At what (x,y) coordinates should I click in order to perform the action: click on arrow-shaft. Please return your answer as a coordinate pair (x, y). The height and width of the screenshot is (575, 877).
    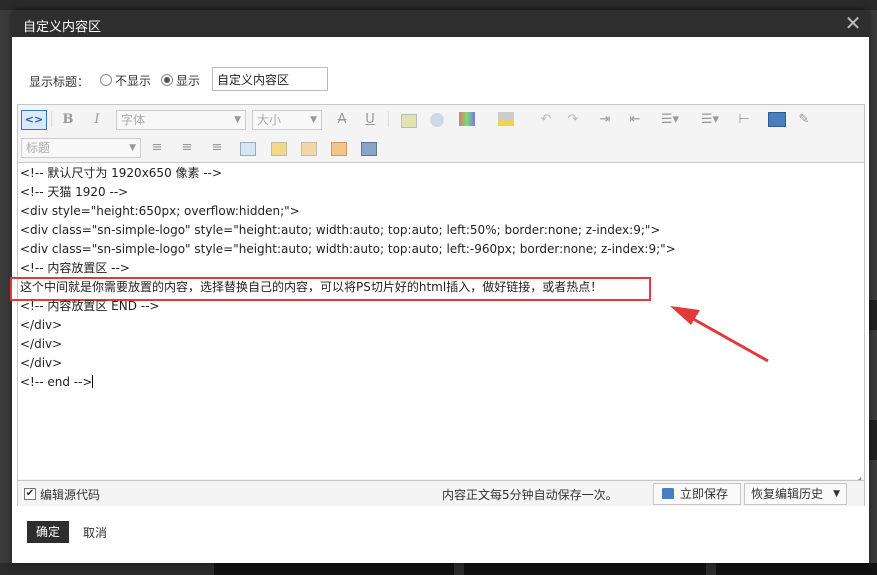
    Looking at the image, I should click on (728, 338).